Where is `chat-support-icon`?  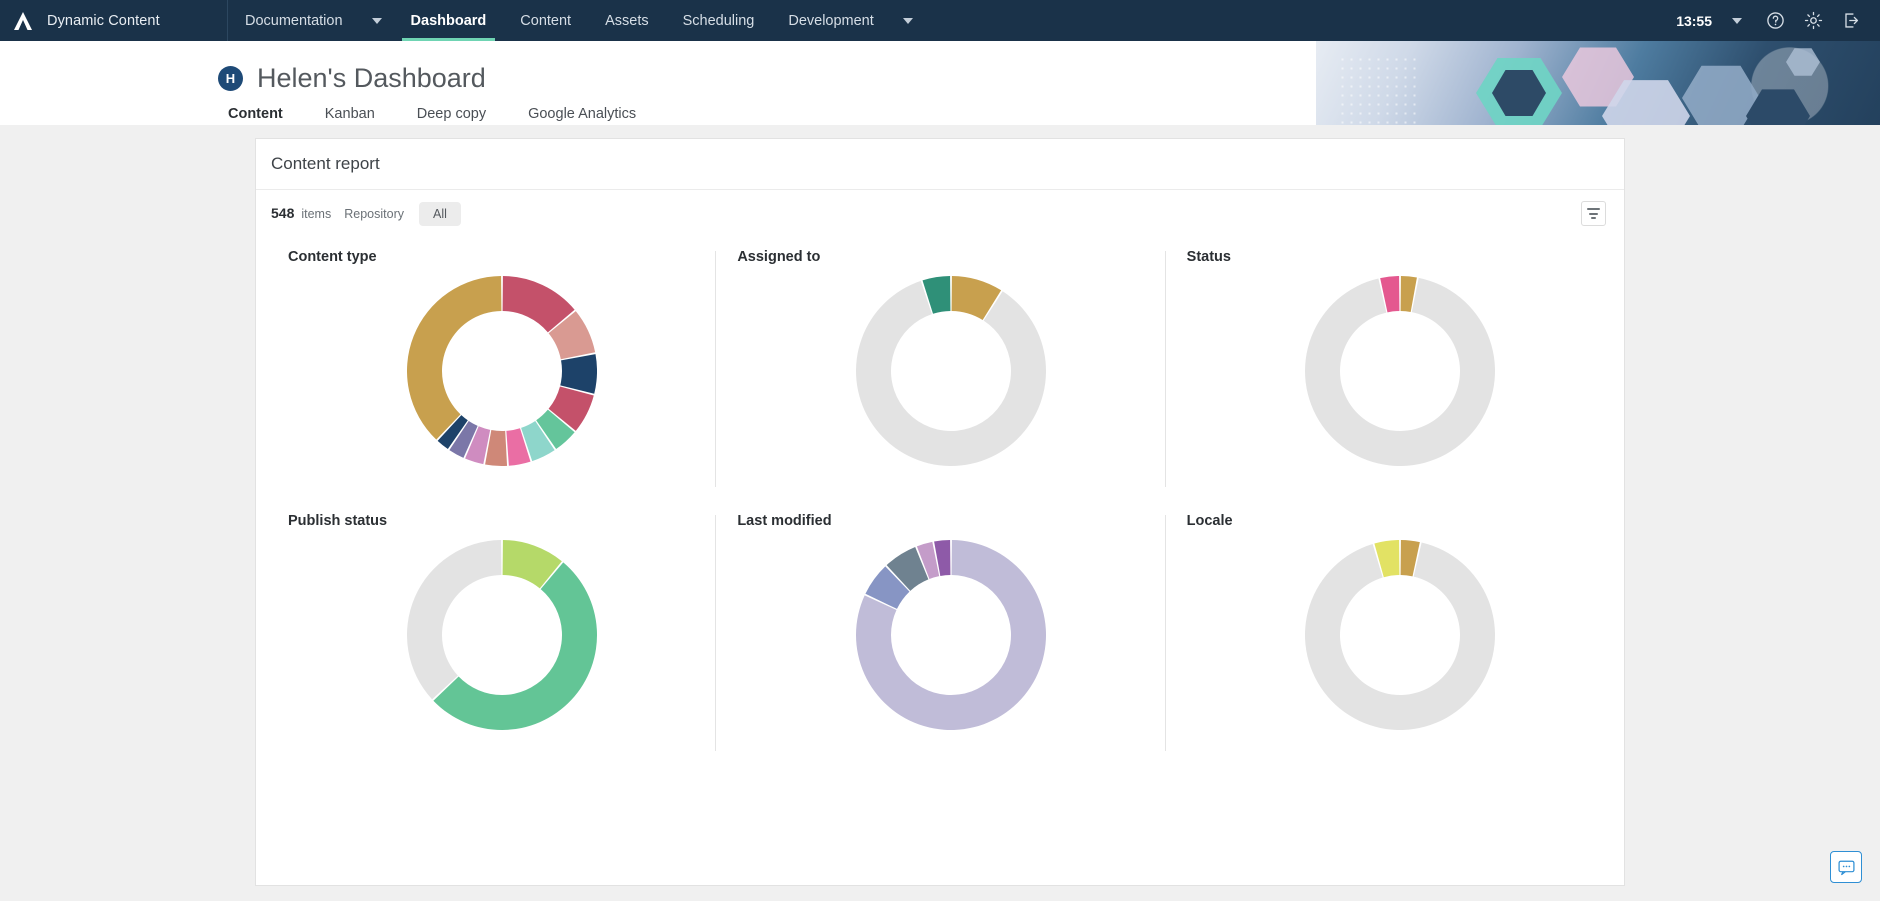 chat-support-icon is located at coordinates (1846, 867).